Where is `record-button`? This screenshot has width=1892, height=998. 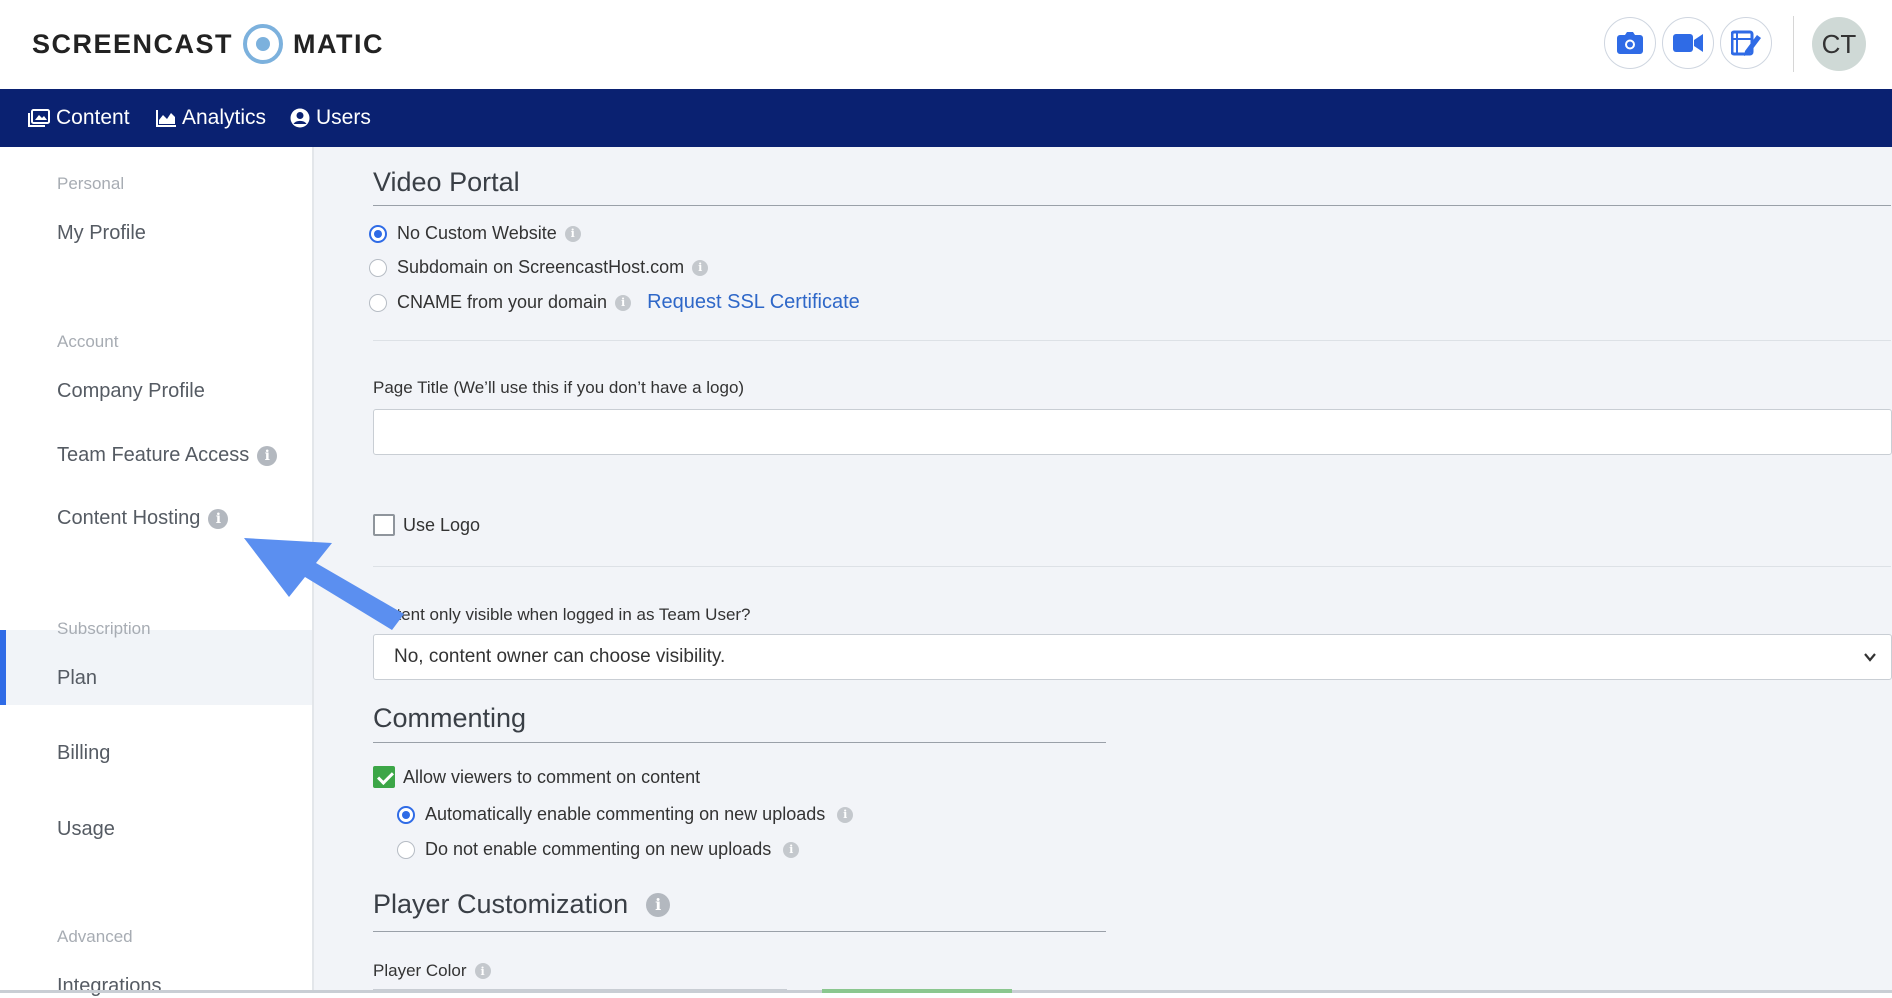
record-button is located at coordinates (1688, 43).